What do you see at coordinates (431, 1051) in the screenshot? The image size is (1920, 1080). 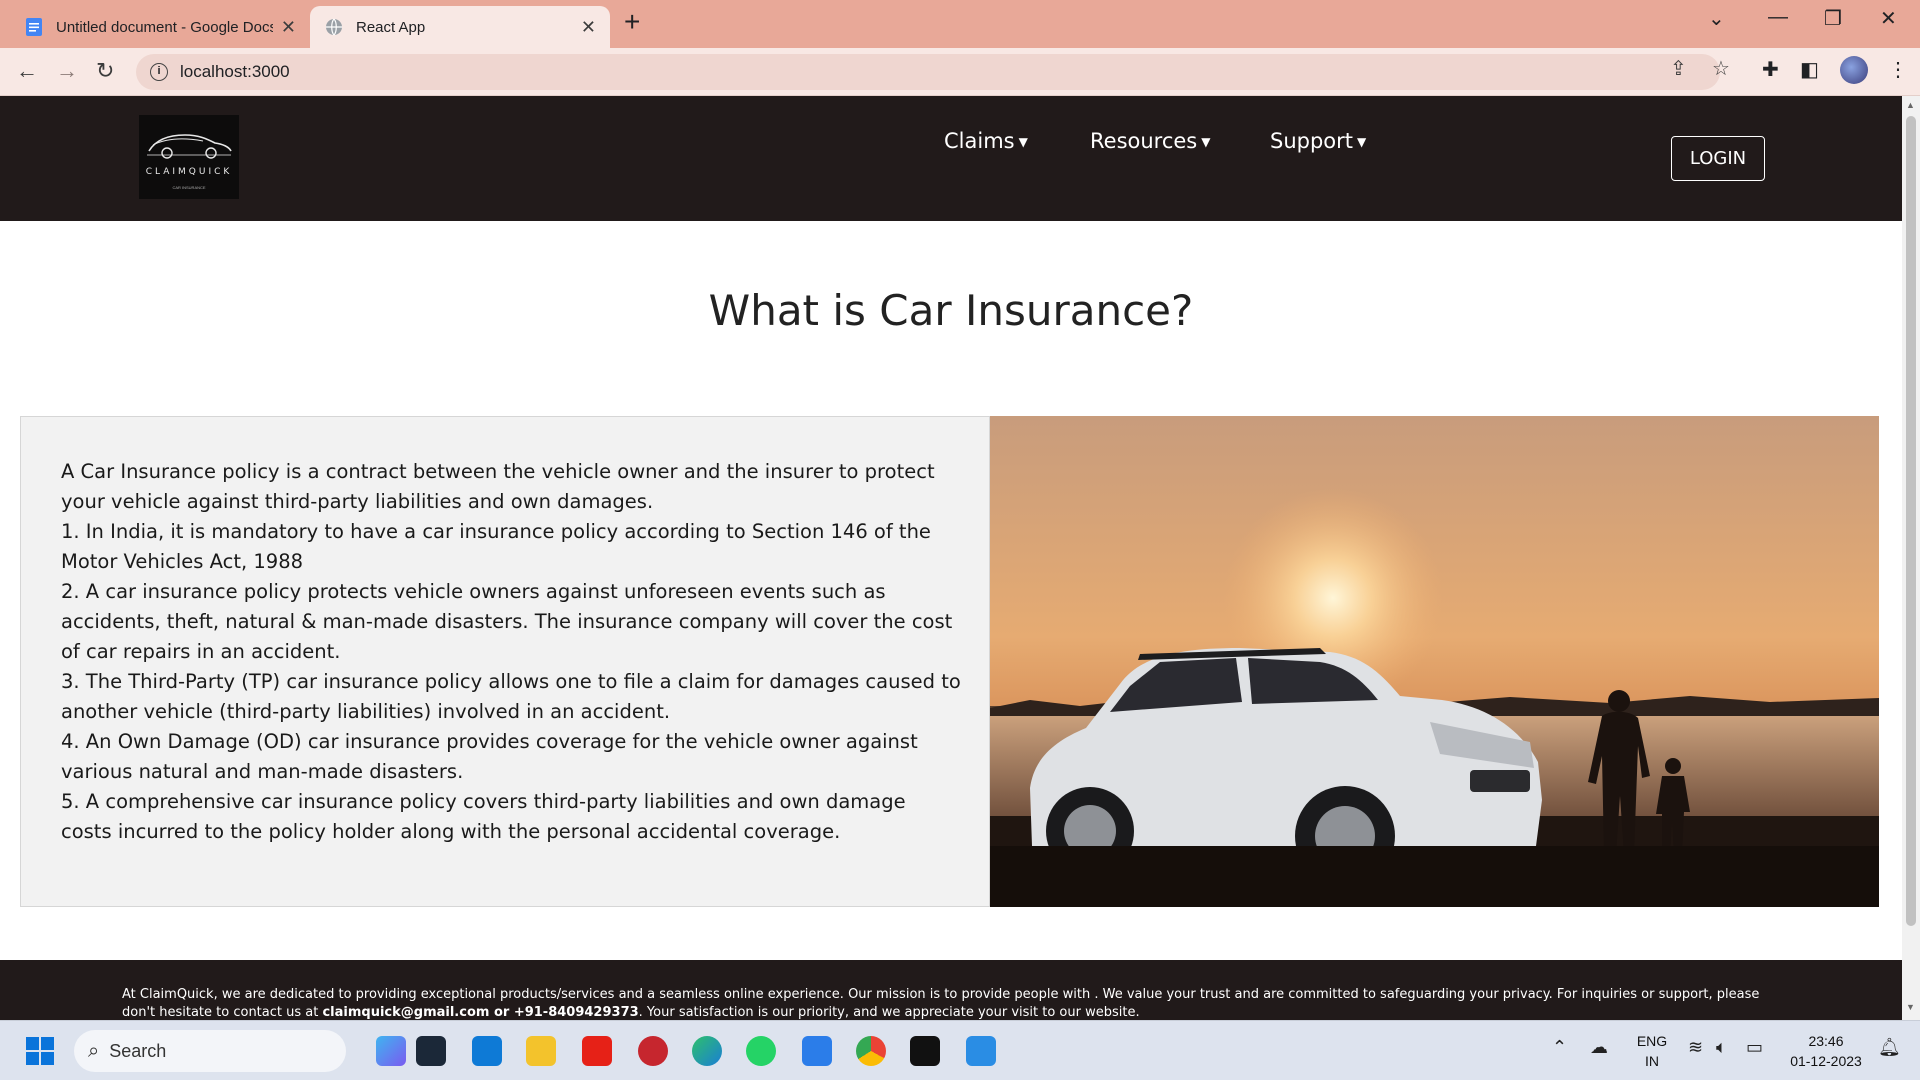 I see `steam-icon` at bounding box center [431, 1051].